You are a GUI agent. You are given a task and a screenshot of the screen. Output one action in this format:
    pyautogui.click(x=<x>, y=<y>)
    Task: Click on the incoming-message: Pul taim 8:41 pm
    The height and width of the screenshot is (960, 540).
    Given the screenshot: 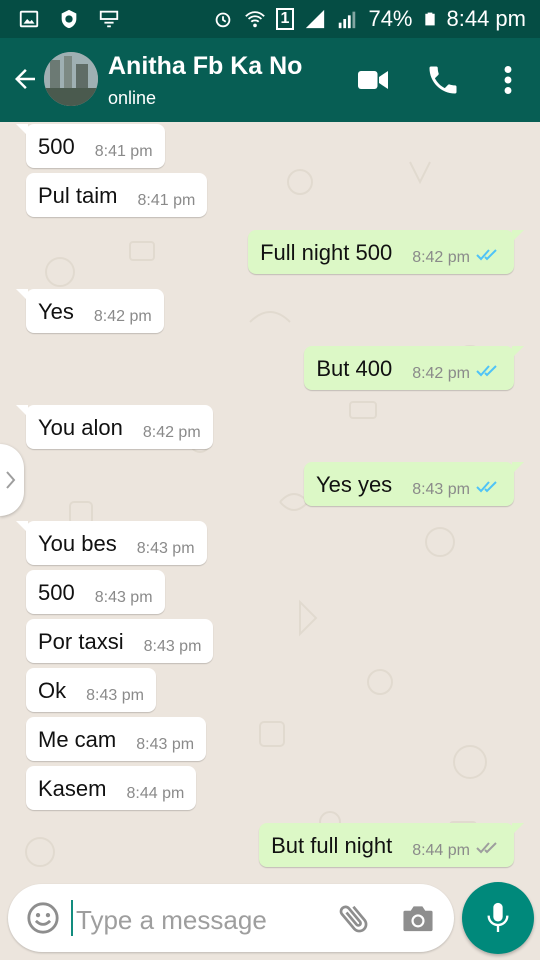 What is the action you would take?
    pyautogui.click(x=117, y=195)
    